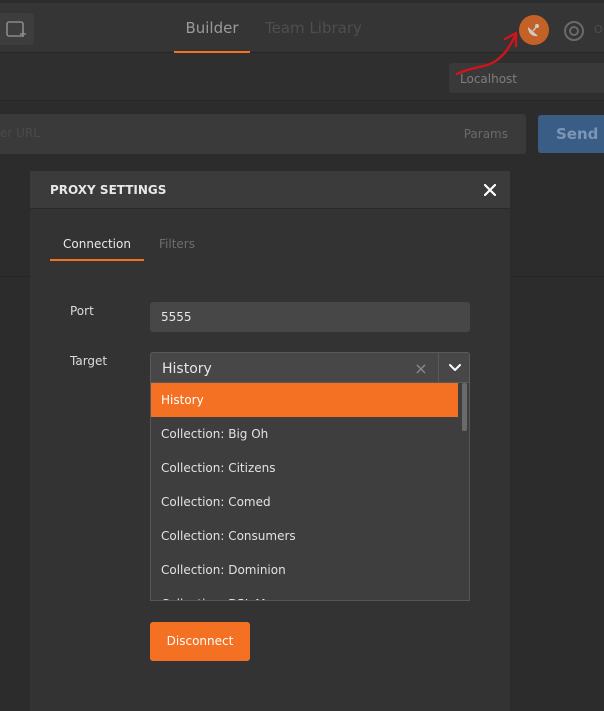 This screenshot has height=711, width=604. I want to click on dropdown-option: Collection: Citizens, so click(304, 468).